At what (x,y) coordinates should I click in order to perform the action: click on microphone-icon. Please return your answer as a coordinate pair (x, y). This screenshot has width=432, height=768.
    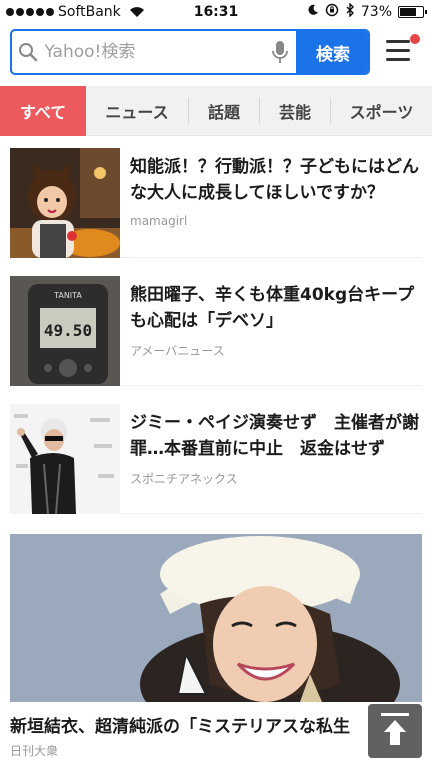
    Looking at the image, I should click on (280, 52).